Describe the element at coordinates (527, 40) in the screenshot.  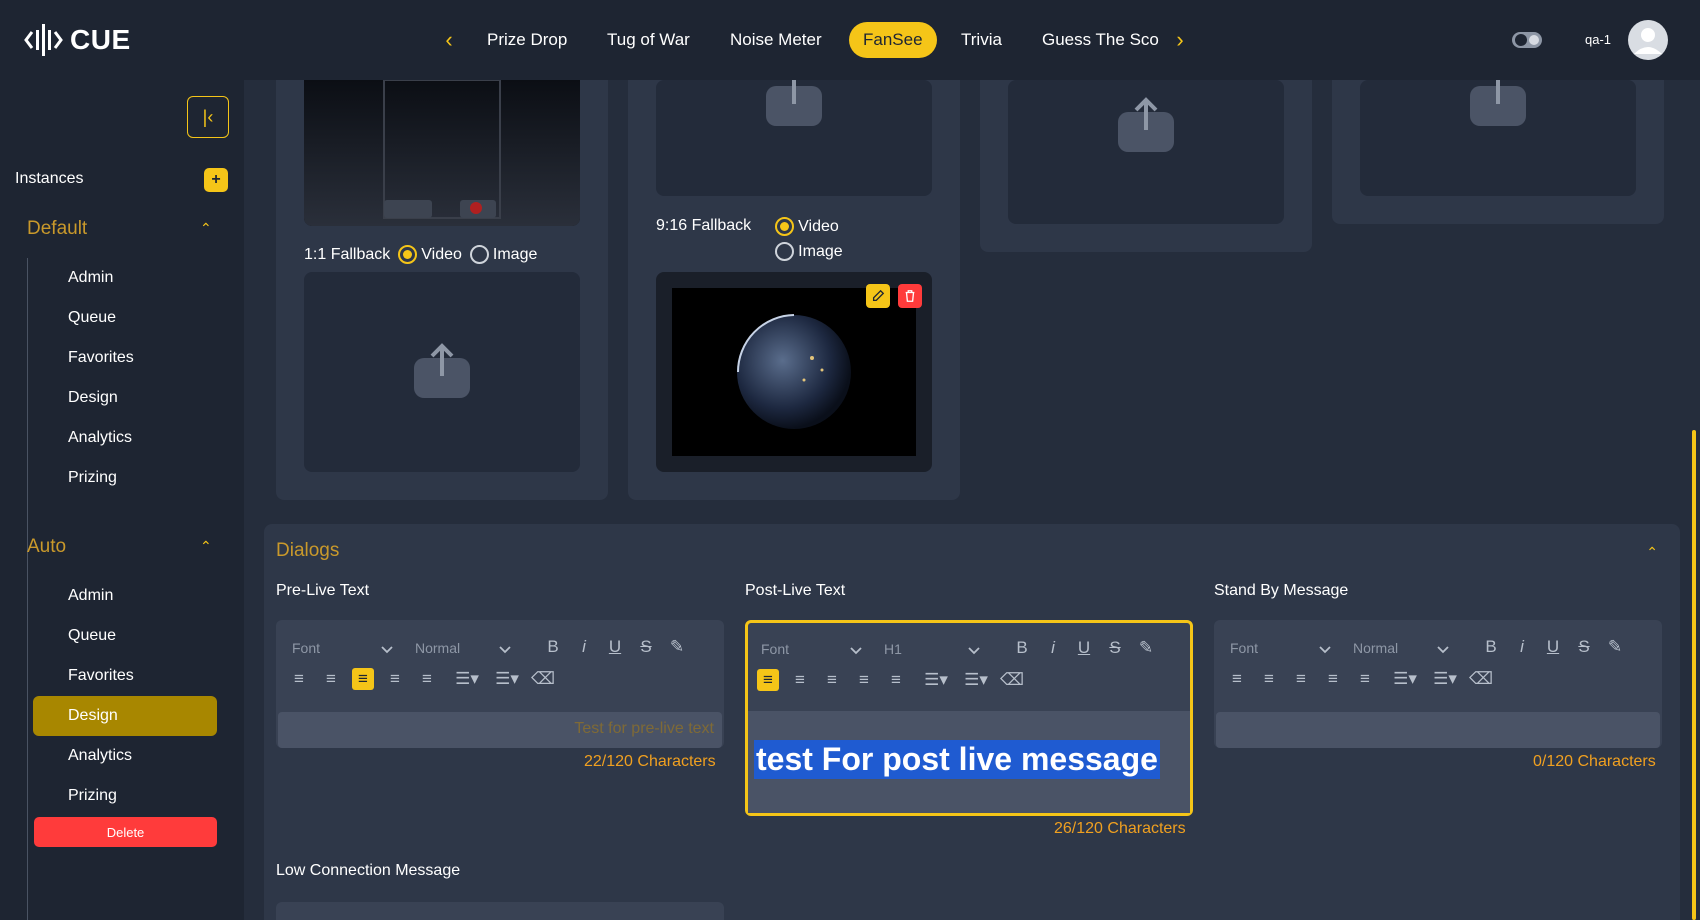
I see `tab-prize-drop: Prize Drop` at that location.